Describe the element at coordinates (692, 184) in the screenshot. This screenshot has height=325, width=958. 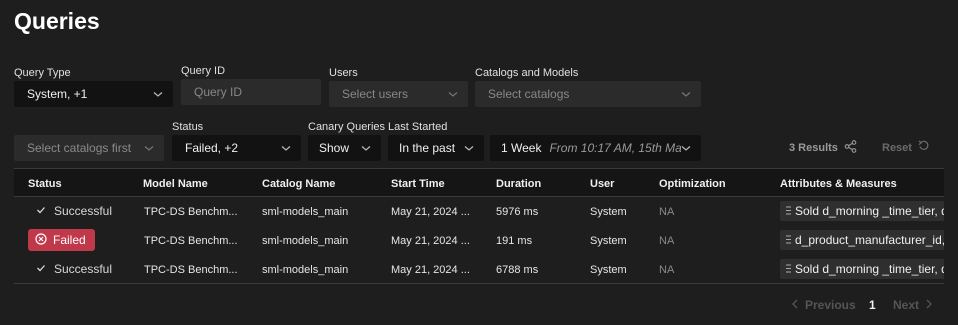
I see `column-header-optimization: Optimization` at that location.